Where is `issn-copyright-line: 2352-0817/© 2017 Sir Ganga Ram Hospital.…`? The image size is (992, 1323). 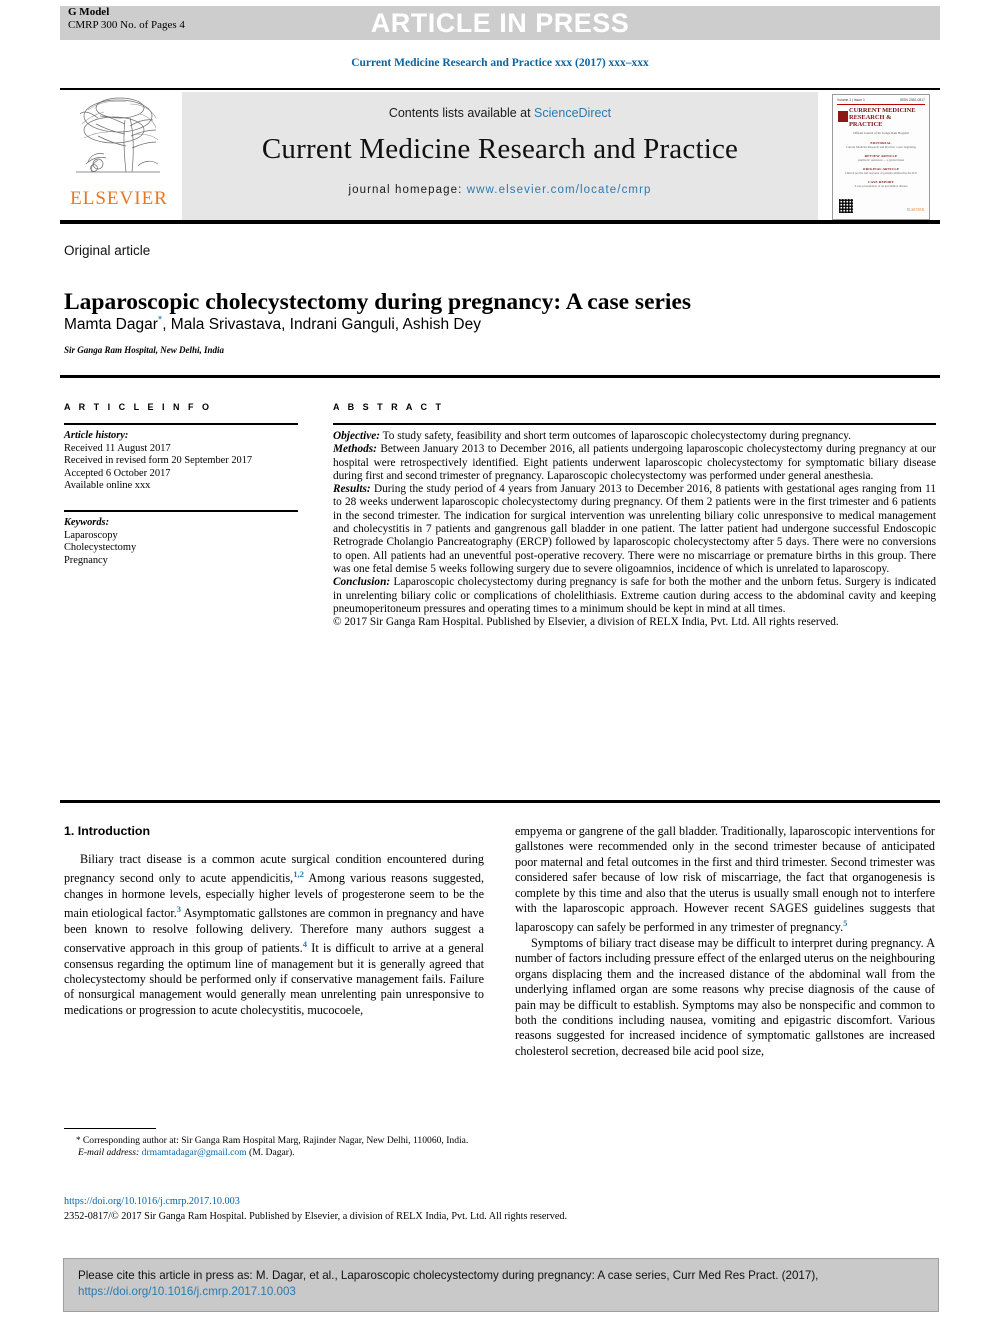
issn-copyright-line: 2352-0817/© 2017 Sir Ganga Ram Hospital.… is located at coordinates (316, 1216).